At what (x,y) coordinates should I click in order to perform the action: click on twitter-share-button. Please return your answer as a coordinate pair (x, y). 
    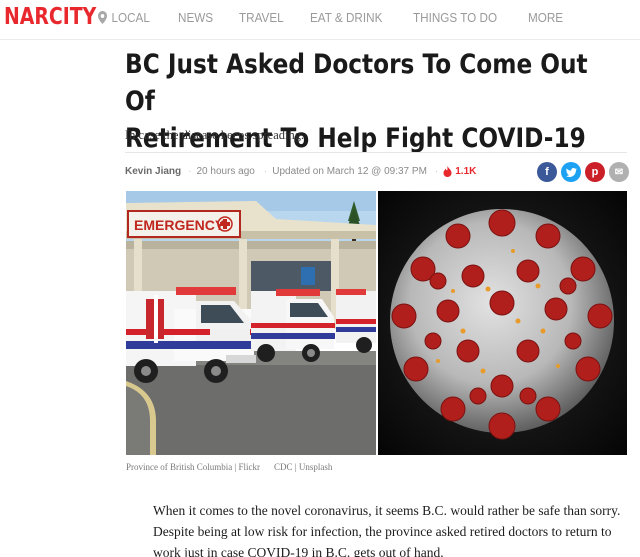
    Looking at the image, I should click on (571, 172).